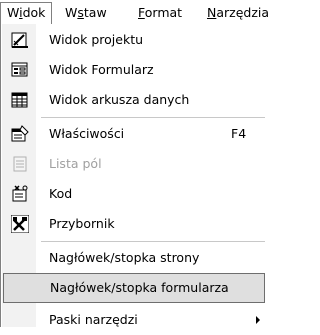 The width and height of the screenshot is (320, 335). What do you see at coordinates (19, 100) in the screenshot?
I see `datasheet-view-icon` at bounding box center [19, 100].